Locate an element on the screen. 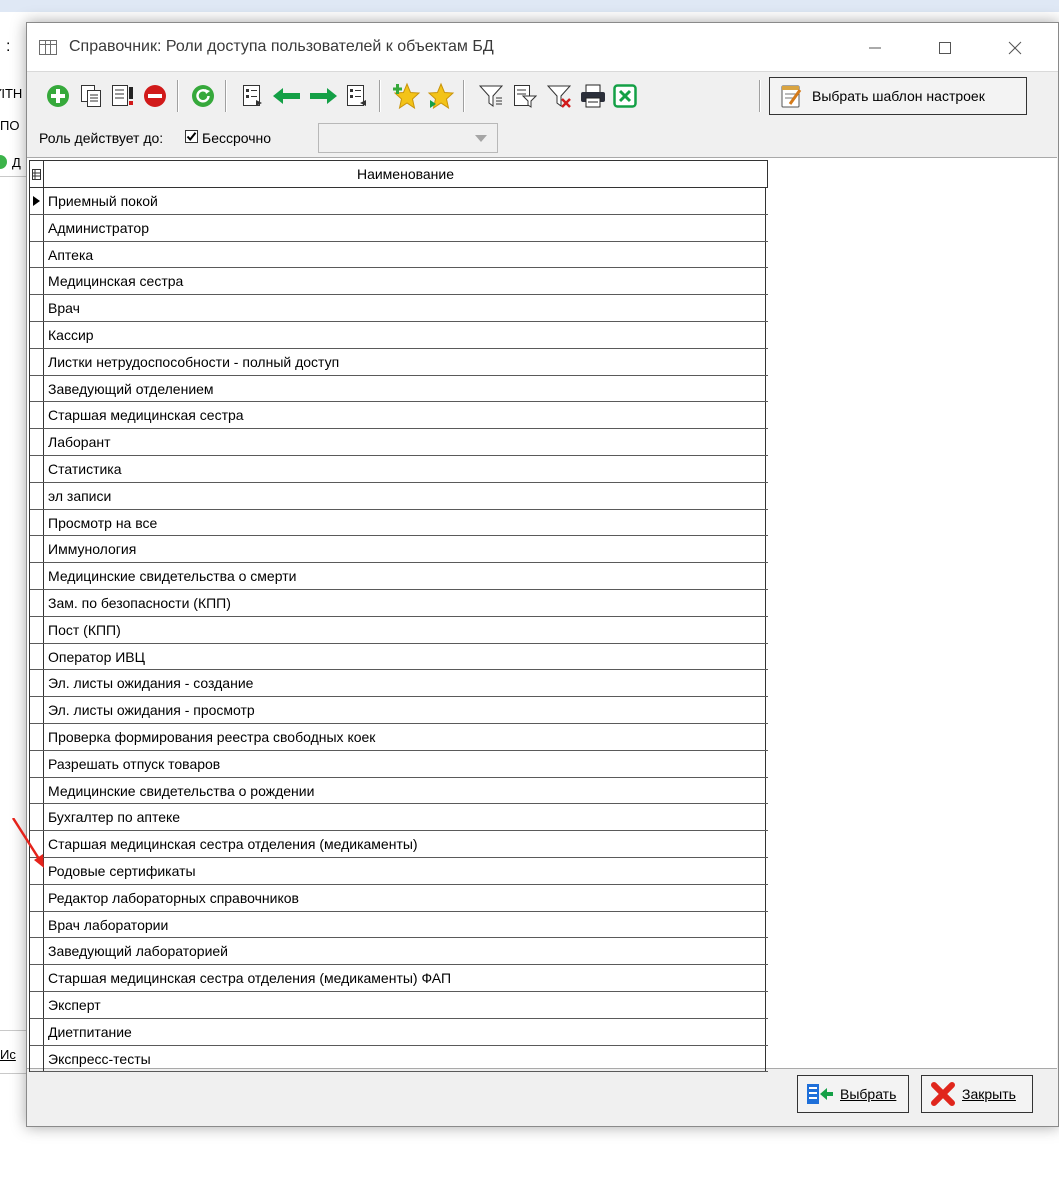  table-row: Врач is located at coordinates (399, 308).